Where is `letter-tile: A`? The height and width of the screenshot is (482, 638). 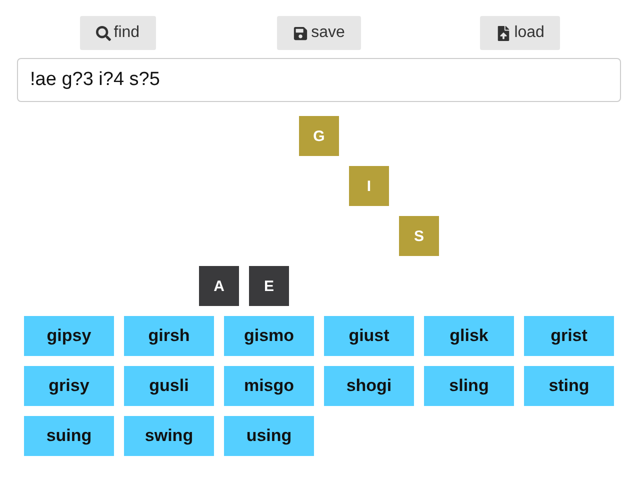
letter-tile: A is located at coordinates (219, 286).